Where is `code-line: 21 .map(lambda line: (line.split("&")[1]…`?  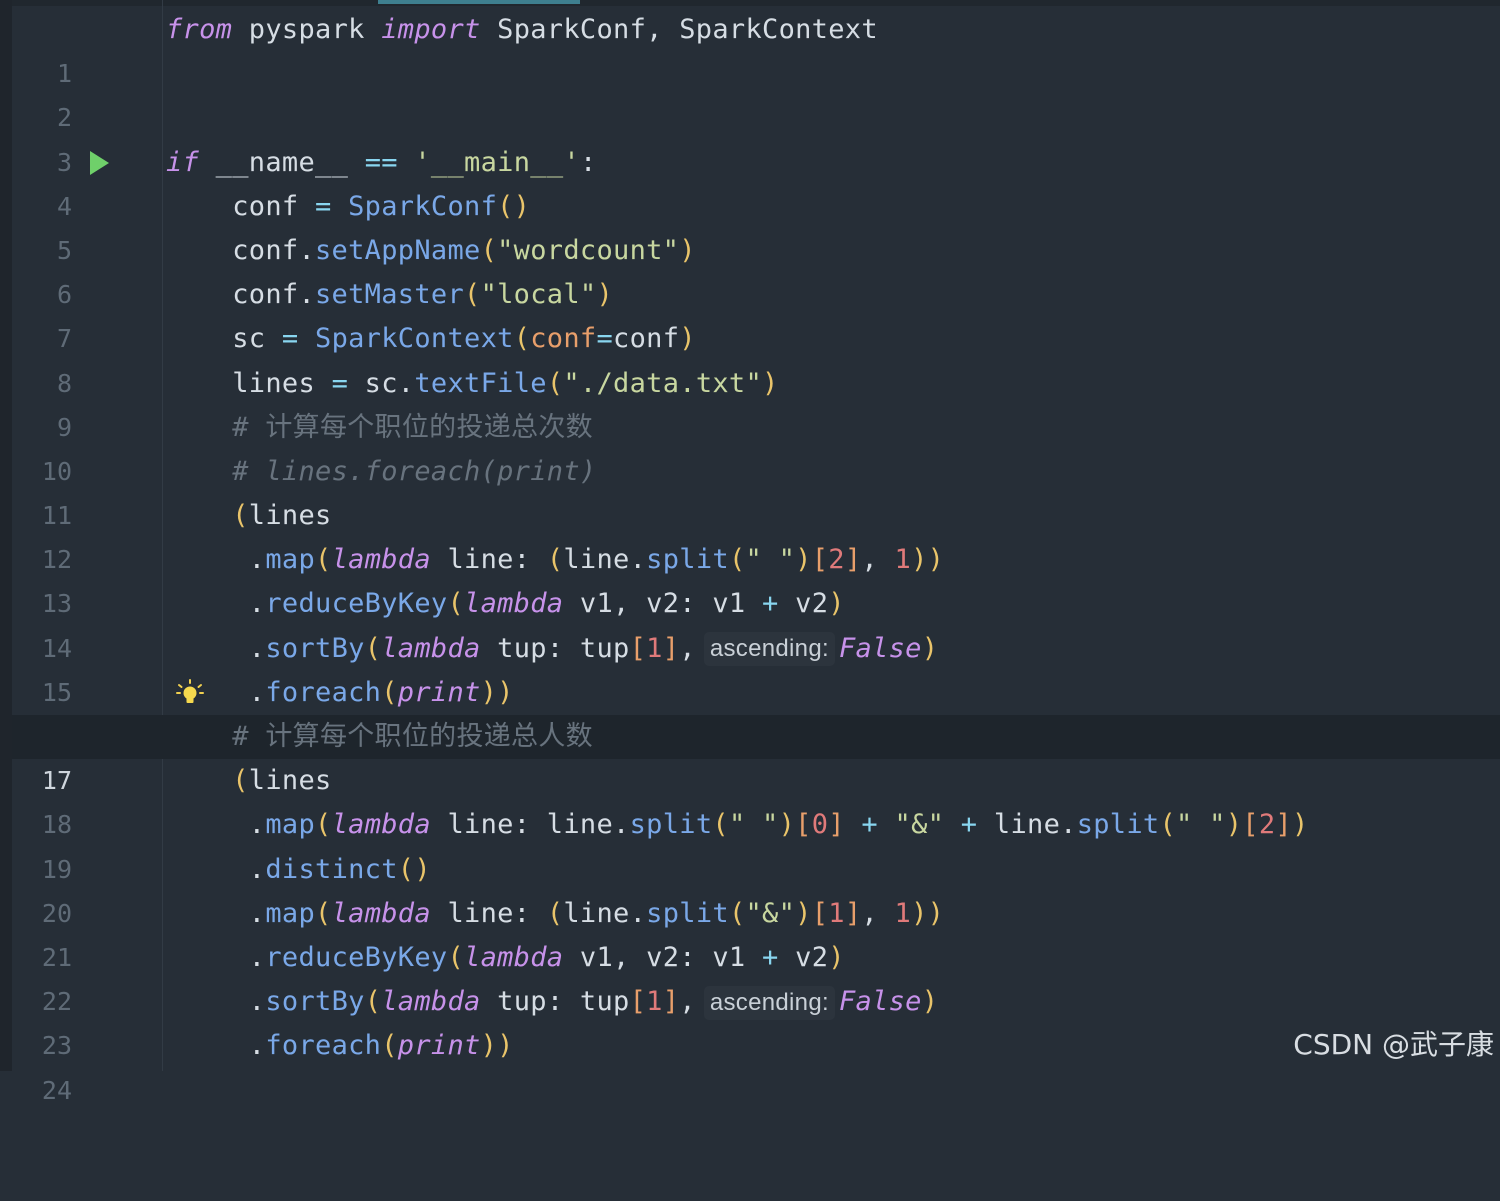 code-line: 21 .map(lambda line: (line.split("&")[1]… is located at coordinates (756, 932).